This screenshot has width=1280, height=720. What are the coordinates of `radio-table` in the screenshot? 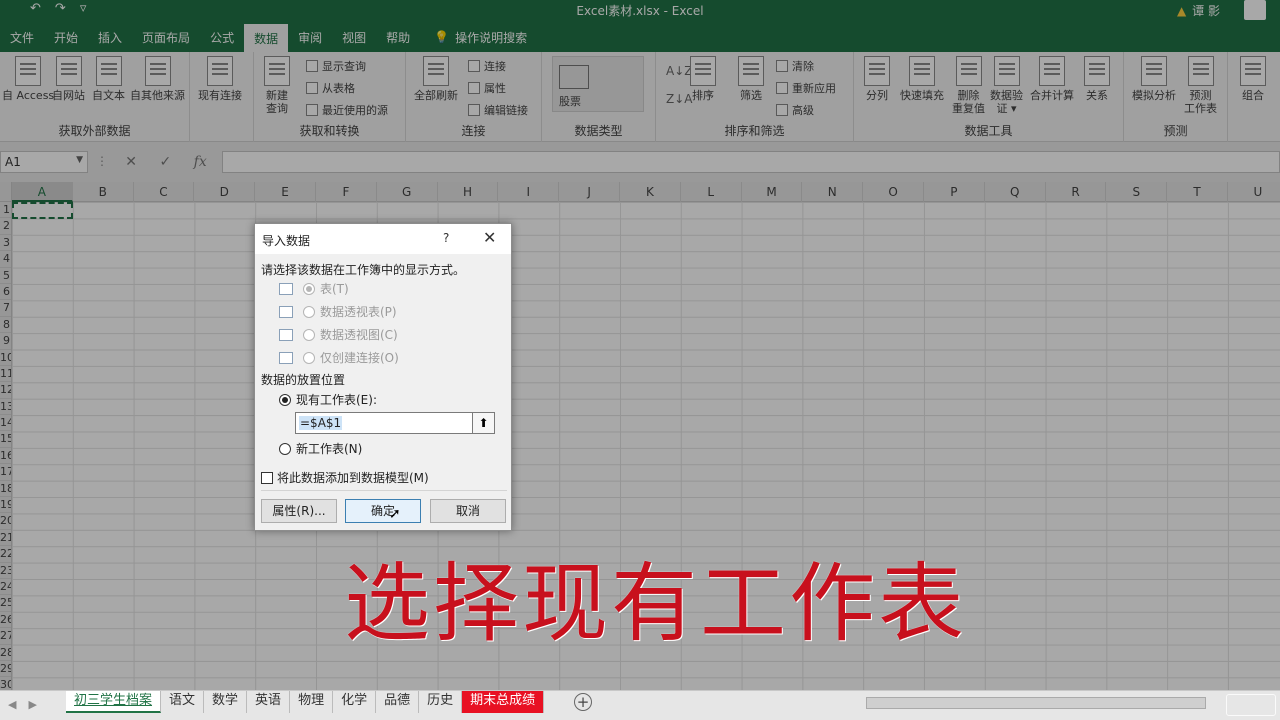 It's located at (309, 288).